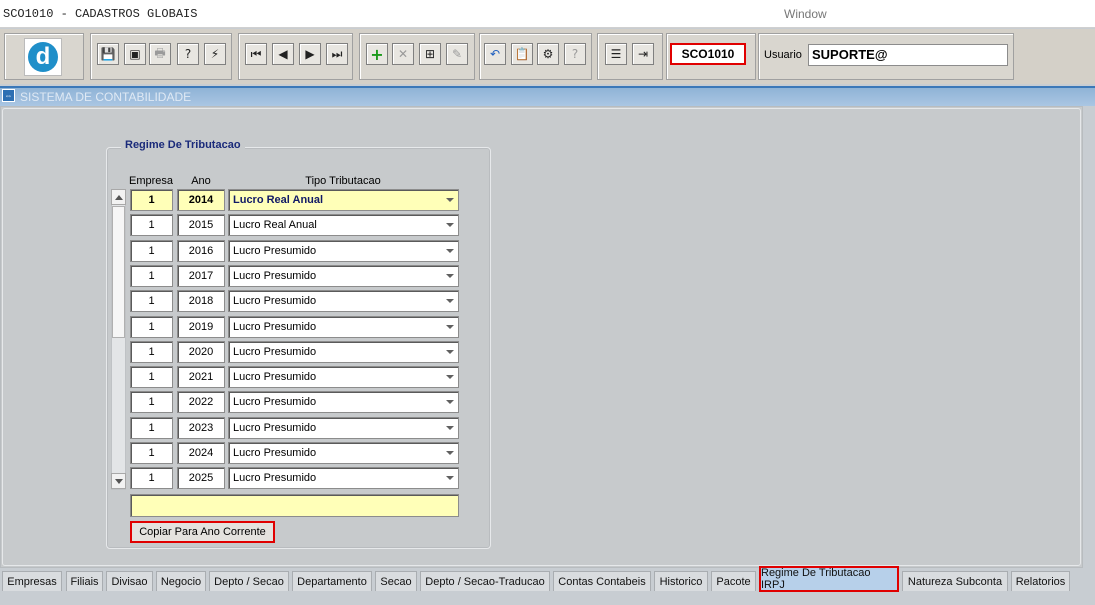  What do you see at coordinates (278, 200) in the screenshot?
I see `tipo-tributacao-value: Lucro Real Anual` at bounding box center [278, 200].